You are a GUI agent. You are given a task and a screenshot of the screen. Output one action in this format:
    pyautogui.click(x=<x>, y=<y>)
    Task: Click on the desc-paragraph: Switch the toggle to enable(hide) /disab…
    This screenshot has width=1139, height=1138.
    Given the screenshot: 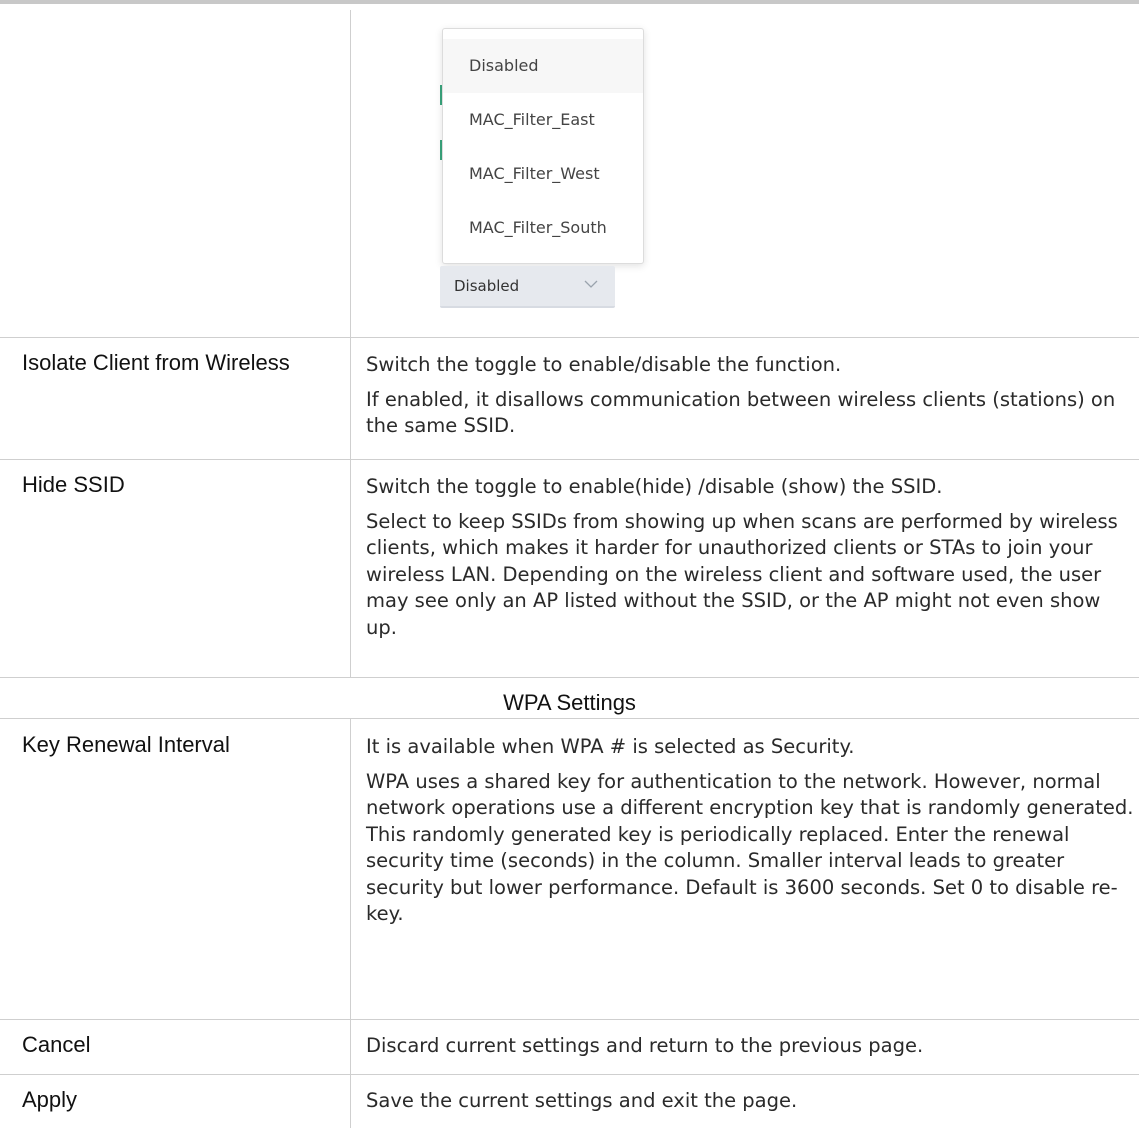 What is the action you would take?
    pyautogui.click(x=654, y=486)
    